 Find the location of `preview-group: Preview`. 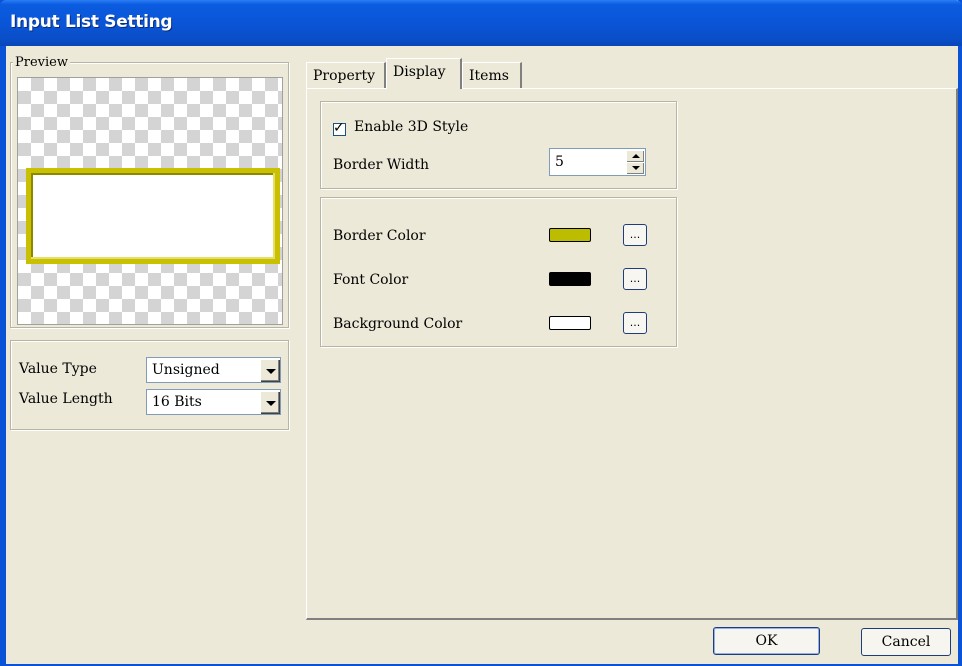

preview-group: Preview is located at coordinates (149, 191).